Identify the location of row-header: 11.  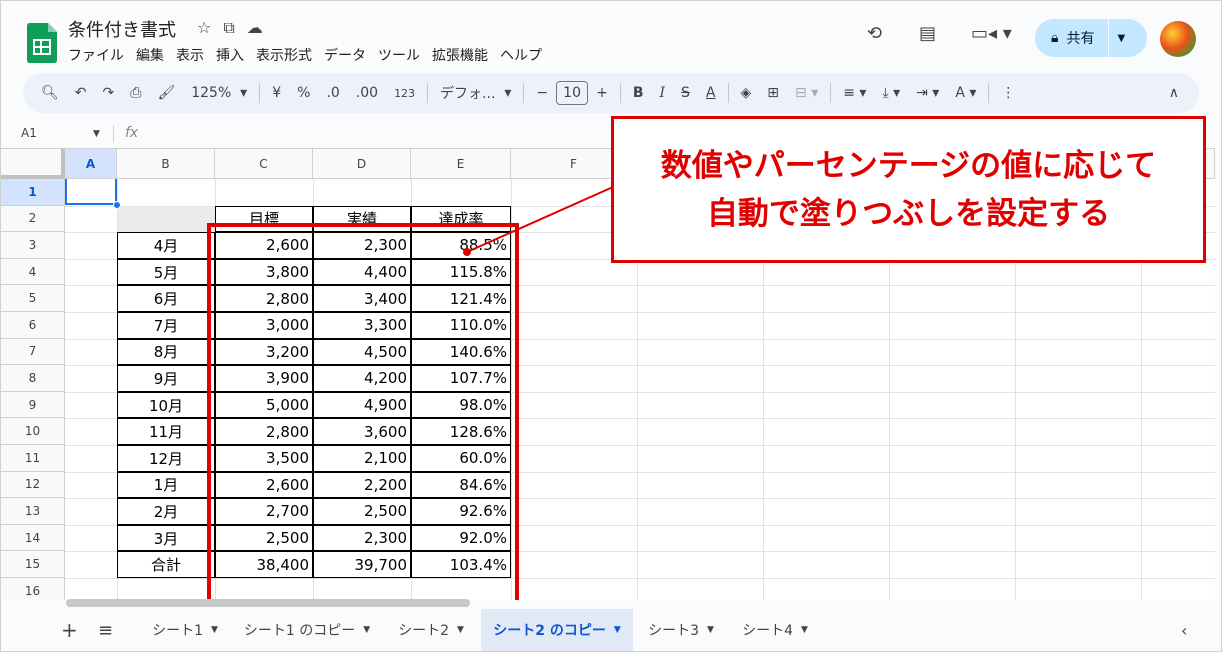
(33, 458).